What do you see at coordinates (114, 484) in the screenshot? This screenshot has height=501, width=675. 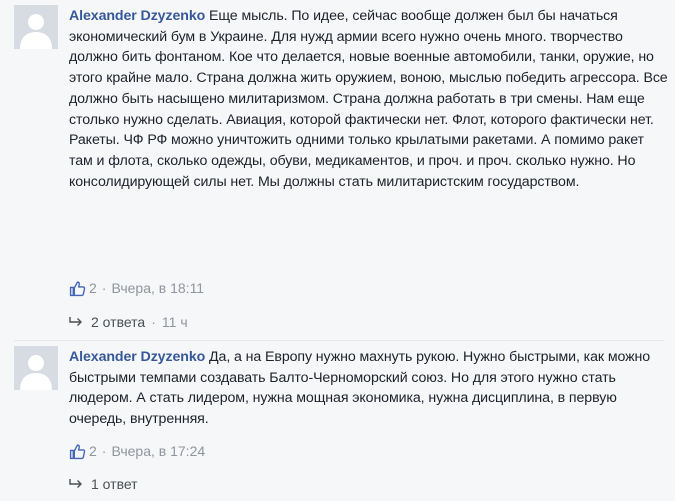 I see `replies-count: 1 ответ` at bounding box center [114, 484].